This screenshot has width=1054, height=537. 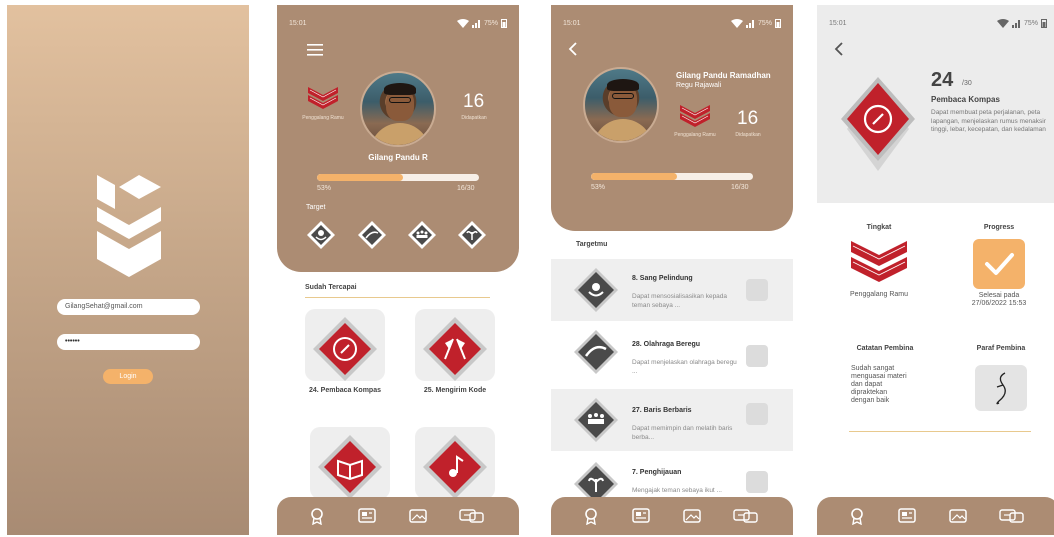 What do you see at coordinates (662, 410) in the screenshot?
I see `target-row-title: 27. Baris Berbaris` at bounding box center [662, 410].